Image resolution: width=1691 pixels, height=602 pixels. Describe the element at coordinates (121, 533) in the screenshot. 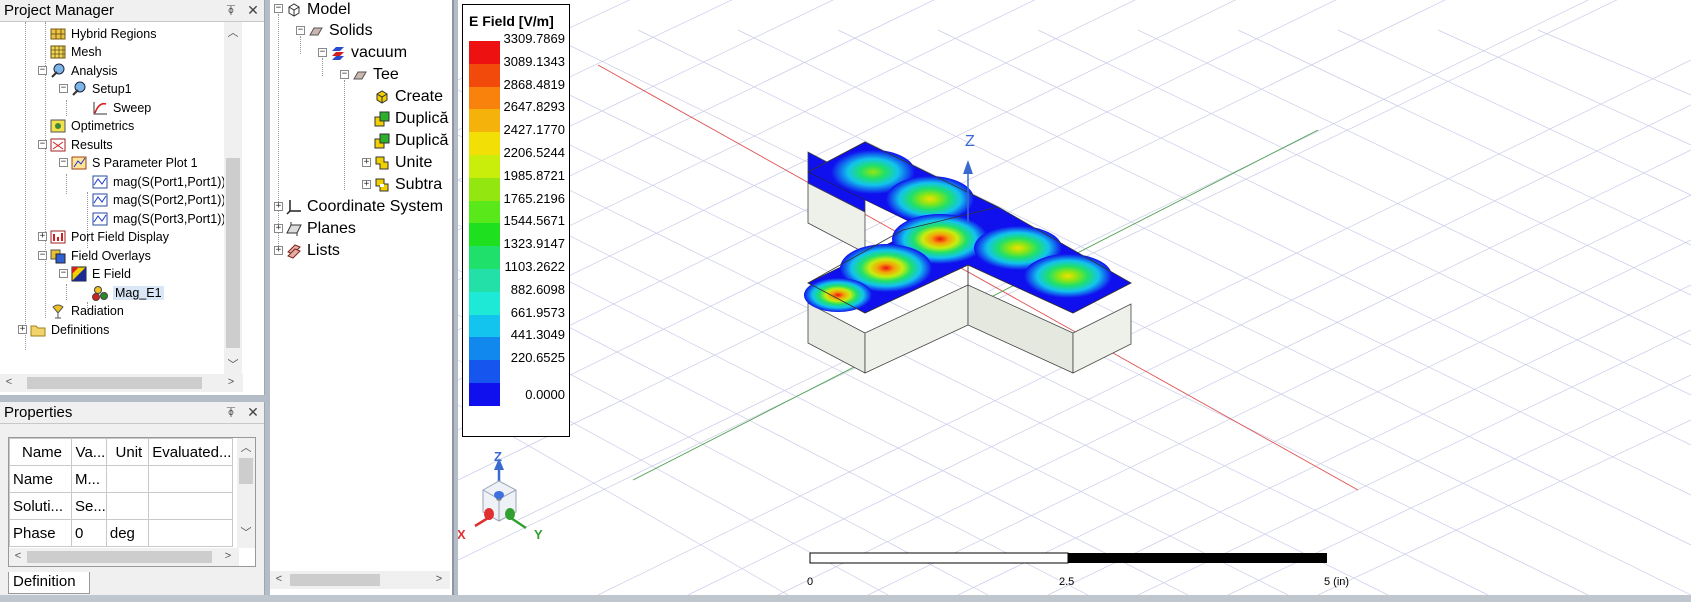

I see `table-row: Phase 0 deg` at that location.